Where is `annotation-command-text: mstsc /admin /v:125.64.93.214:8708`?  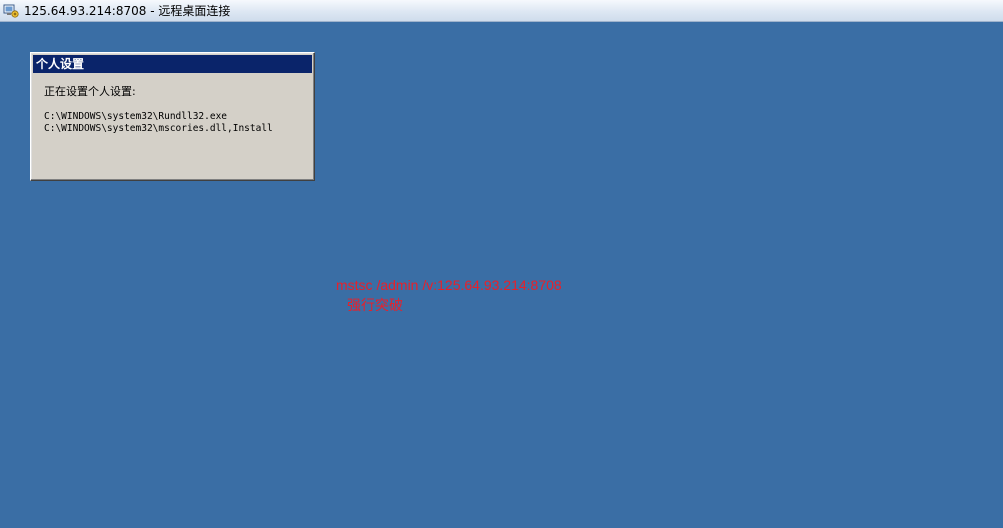
annotation-command-text: mstsc /admin /v:125.64.93.214:8708 is located at coordinates (449, 285).